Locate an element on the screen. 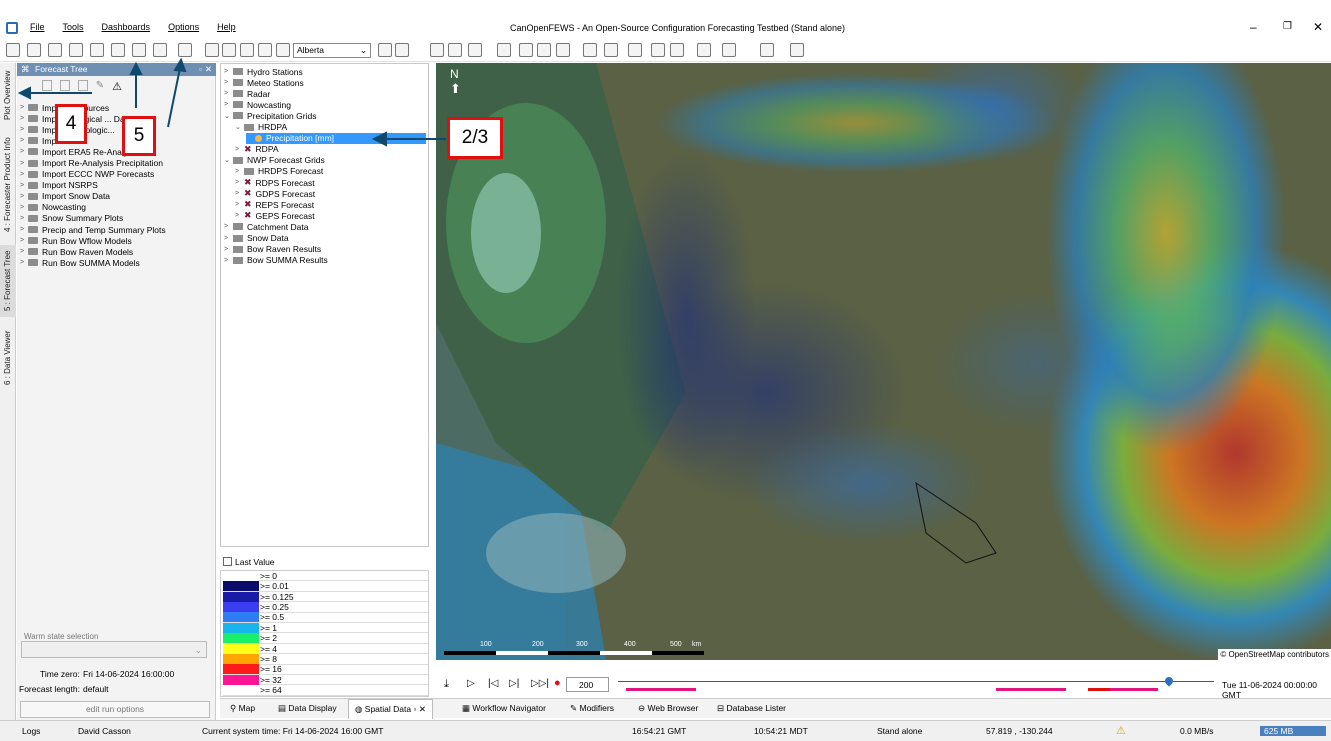  annotation-arrows is located at coordinates (231, 102).